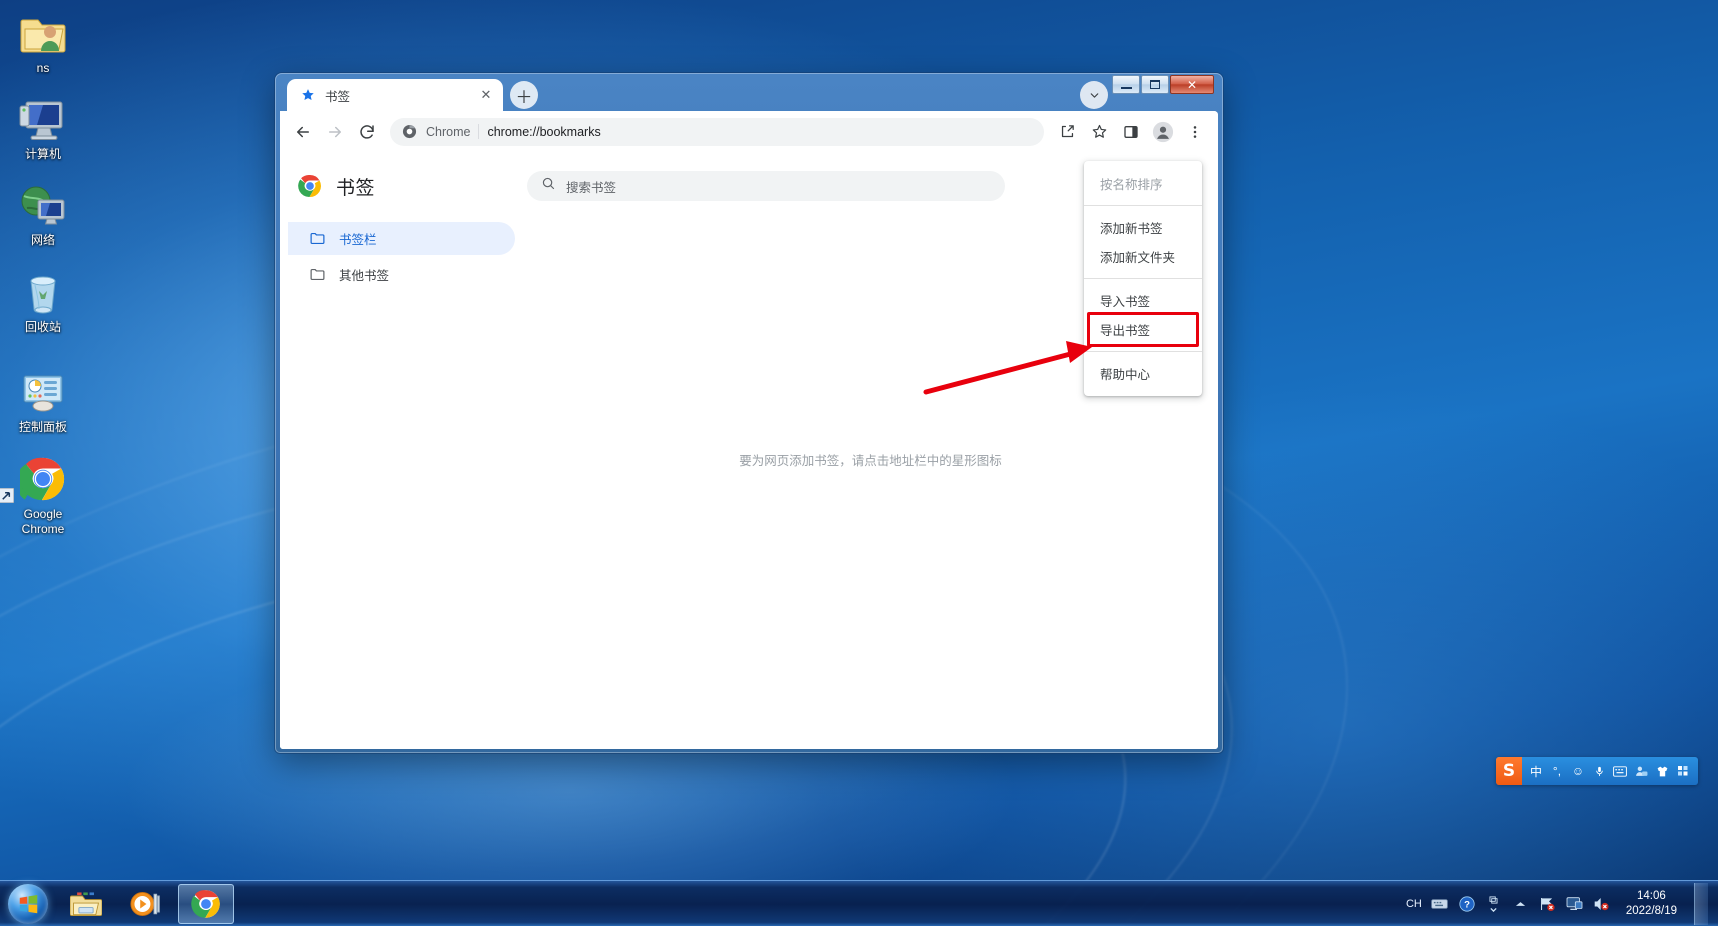 Image resolution: width=1718 pixels, height=926 pixels. Describe the element at coordinates (43, 521) in the screenshot. I see `desktop-icon-label: Google Chrome` at that location.